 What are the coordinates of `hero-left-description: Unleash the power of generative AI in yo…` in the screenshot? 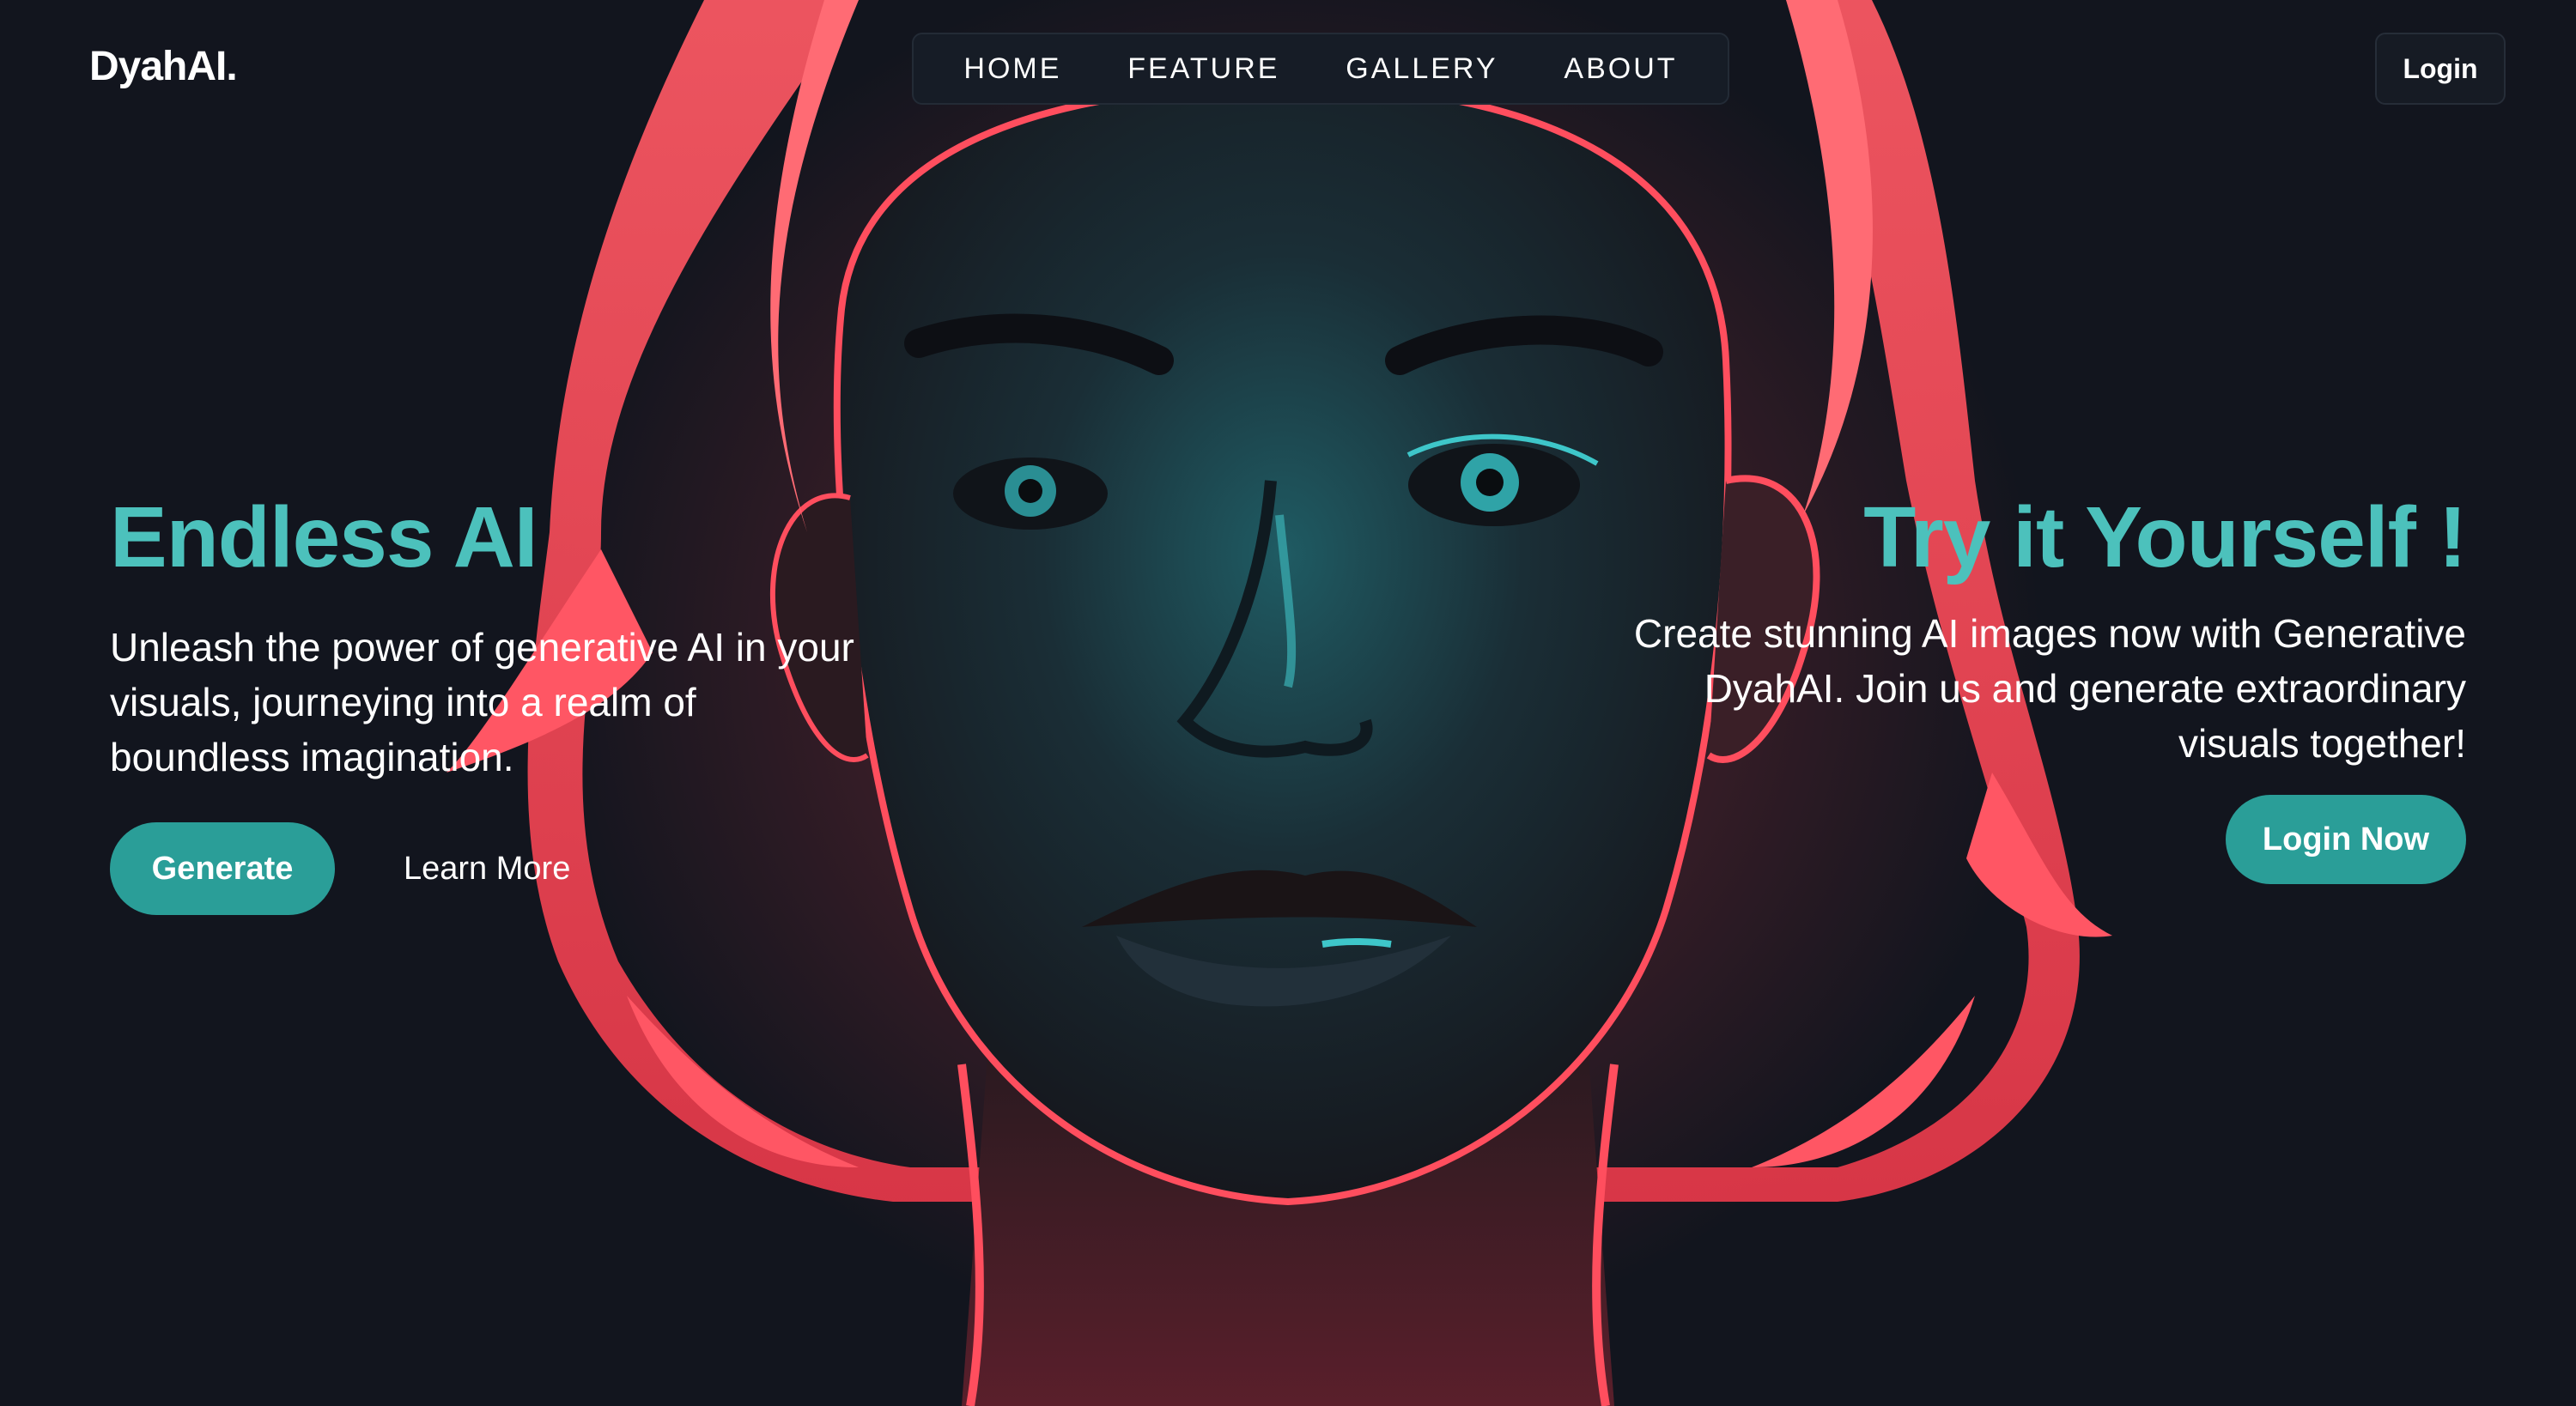 It's located at (482, 702).